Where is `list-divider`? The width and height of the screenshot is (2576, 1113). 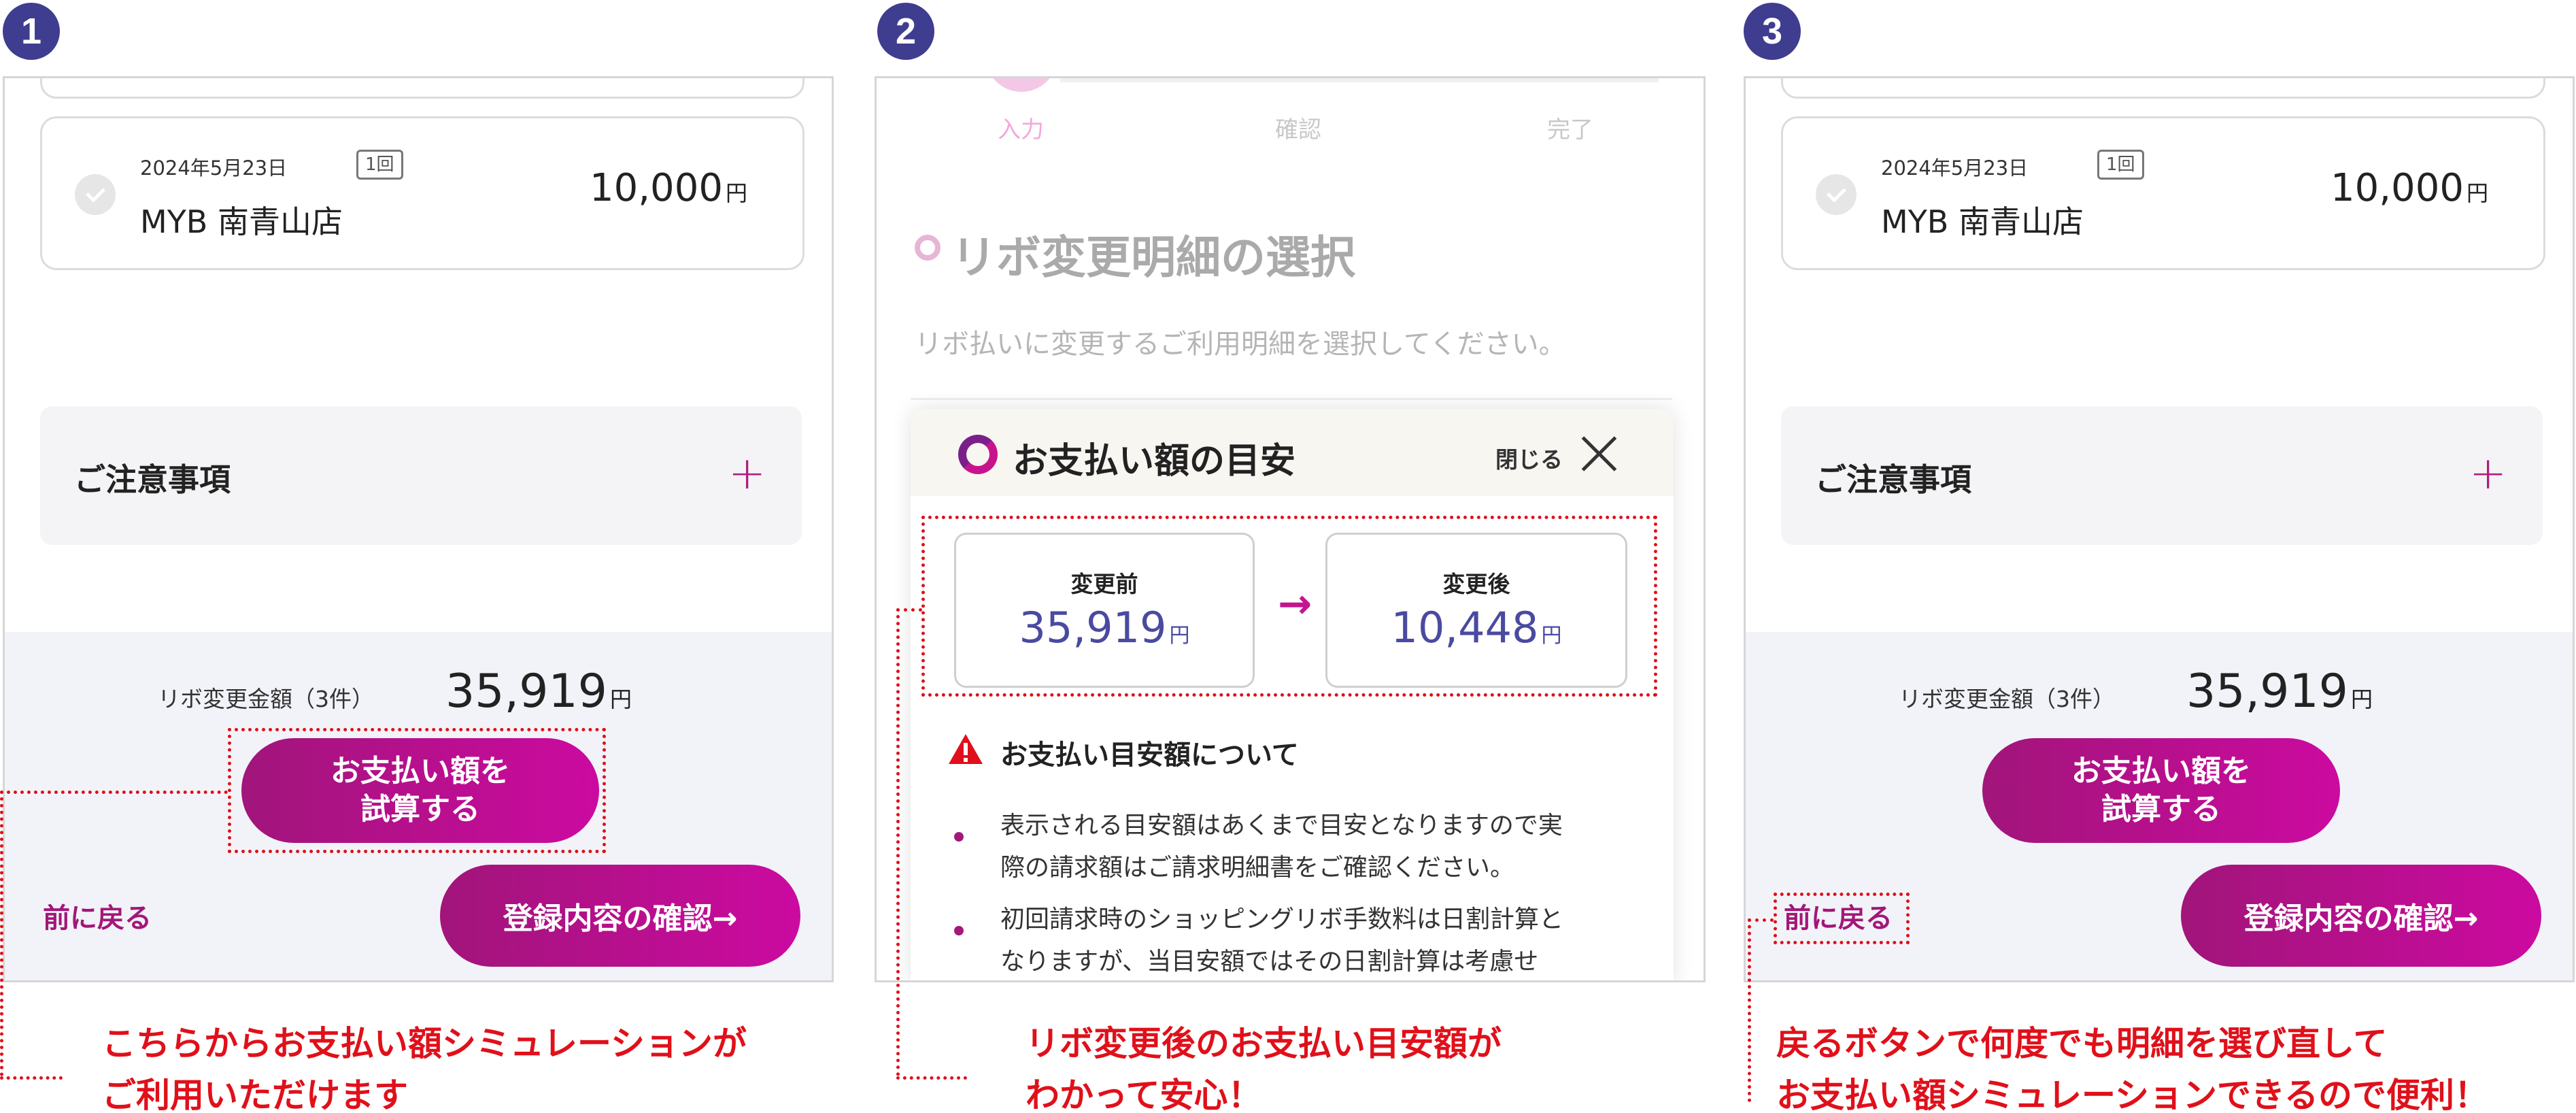
list-divider is located at coordinates (1291, 401).